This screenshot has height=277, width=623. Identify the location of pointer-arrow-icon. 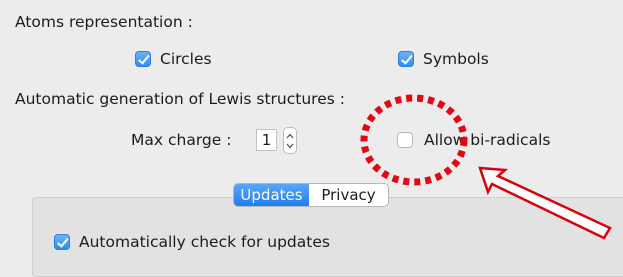
(545, 203).